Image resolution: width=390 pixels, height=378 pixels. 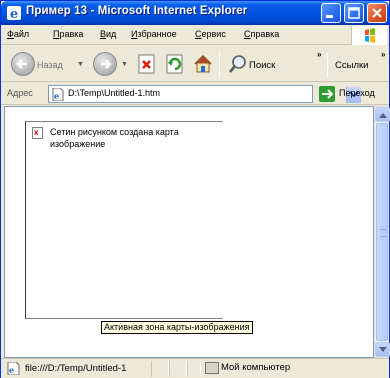 I want to click on window-title: Пример 13 - Microsoft Internet Explorer, so click(x=137, y=11).